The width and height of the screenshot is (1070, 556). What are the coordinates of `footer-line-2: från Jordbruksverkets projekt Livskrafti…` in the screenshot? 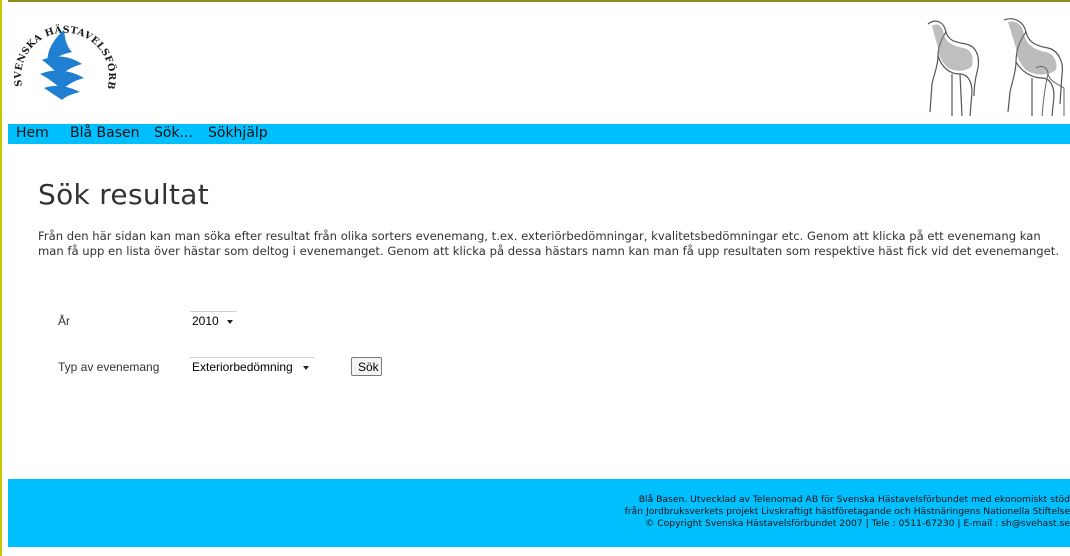 It's located at (847, 511).